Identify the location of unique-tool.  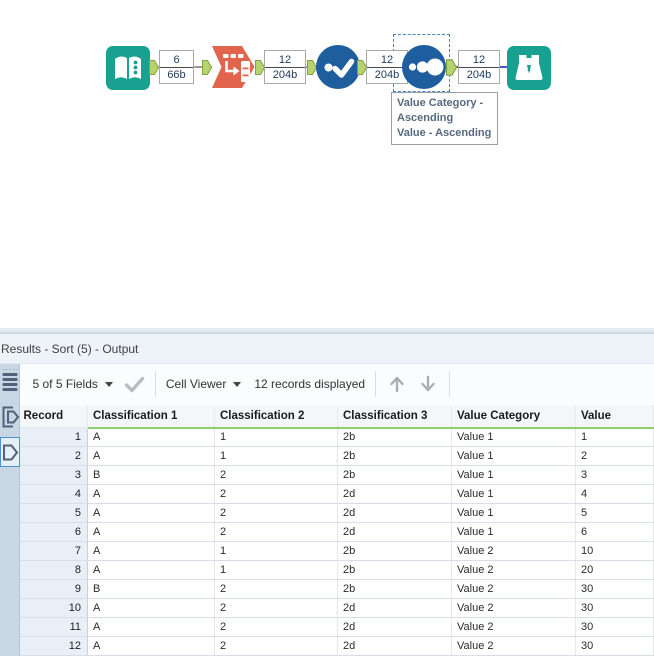
(338, 67).